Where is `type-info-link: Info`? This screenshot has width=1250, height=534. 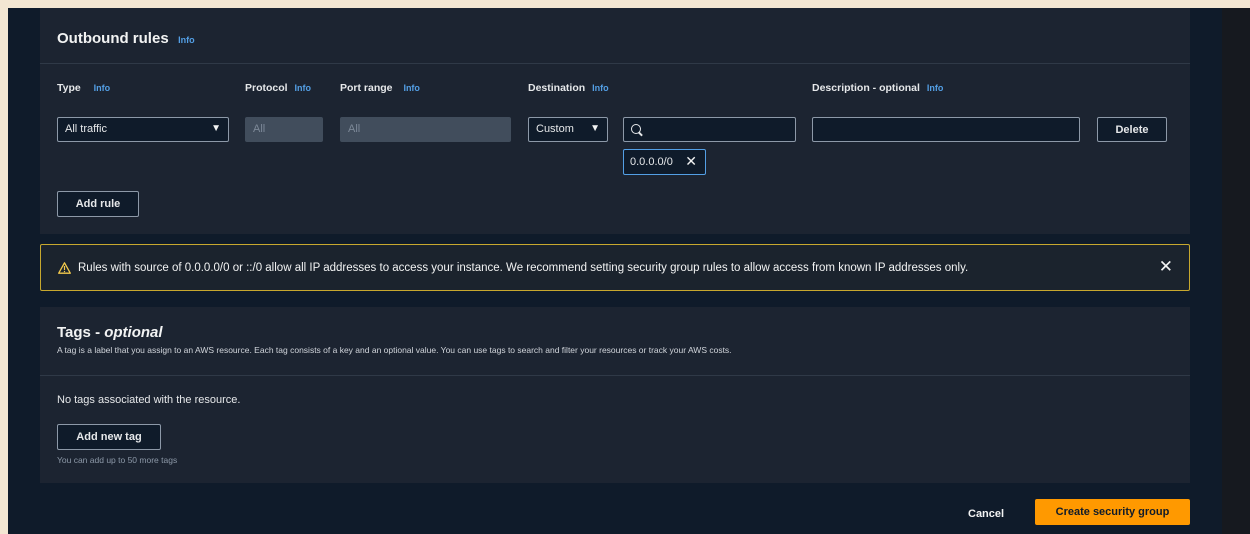 type-info-link: Info is located at coordinates (102, 88).